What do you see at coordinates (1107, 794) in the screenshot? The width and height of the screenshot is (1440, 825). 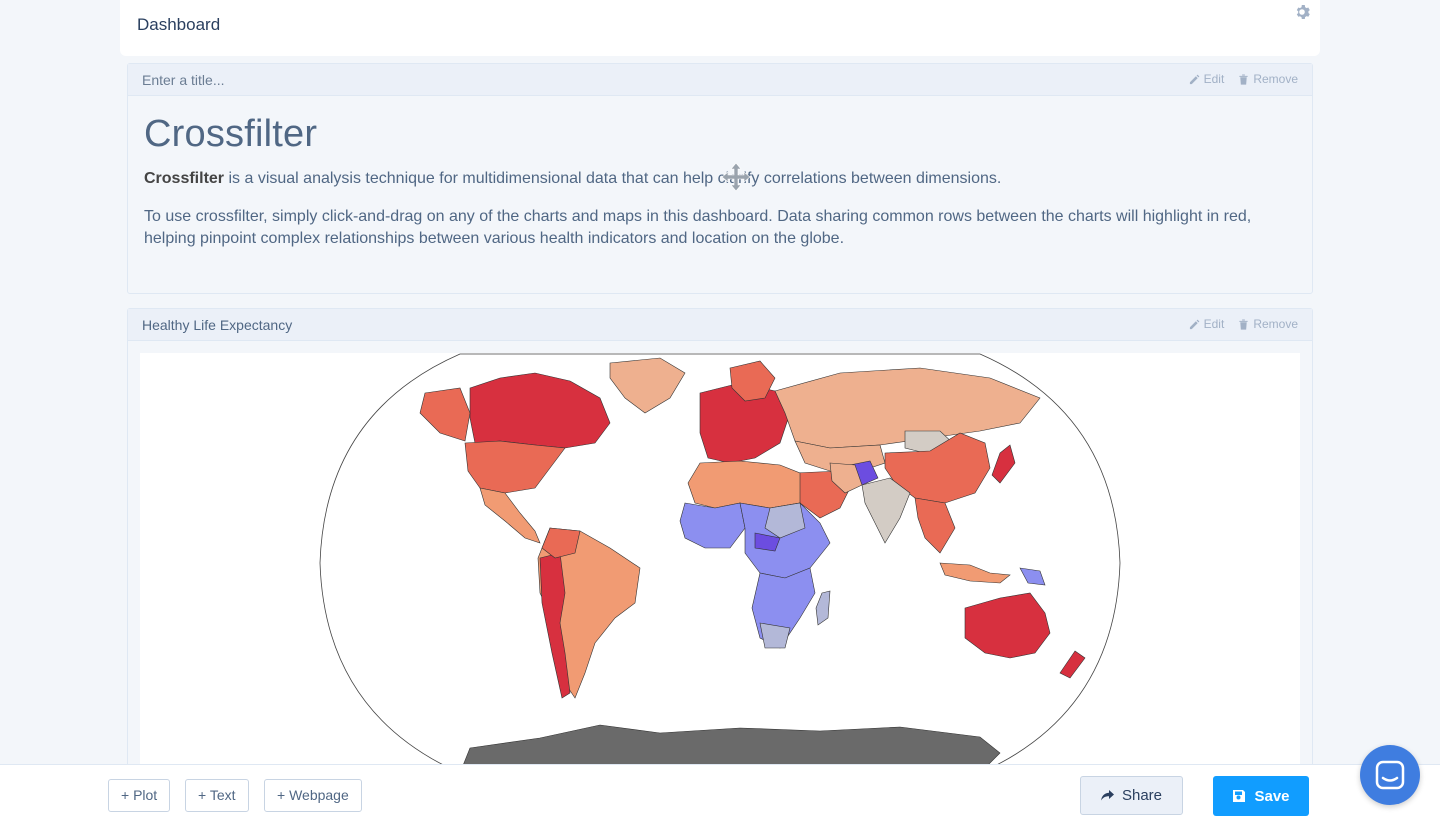 I see `share-icon` at bounding box center [1107, 794].